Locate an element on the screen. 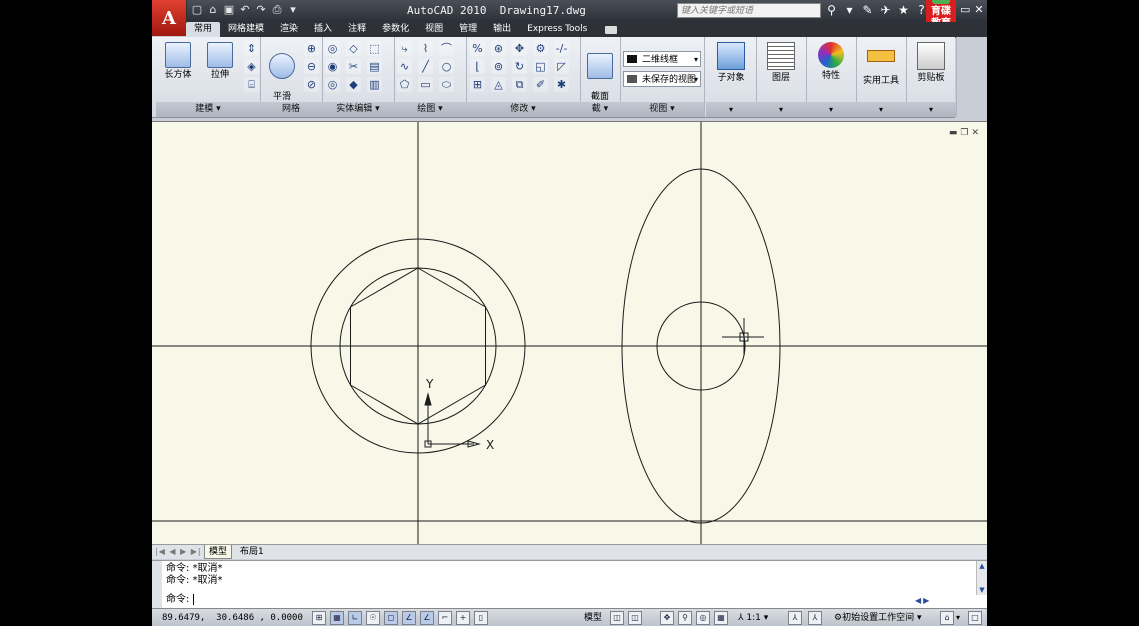 The height and width of the screenshot is (626, 1139). otrack-icon: ∠ is located at coordinates (427, 618).